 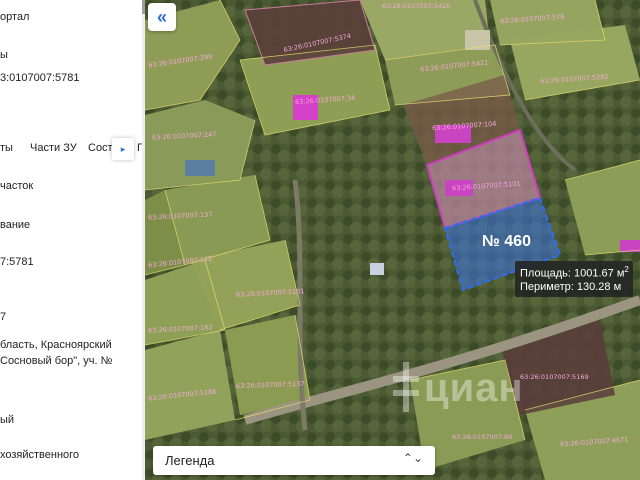 What do you see at coordinates (53, 148) in the screenshot?
I see `tab-parts: Части ЗУ` at bounding box center [53, 148].